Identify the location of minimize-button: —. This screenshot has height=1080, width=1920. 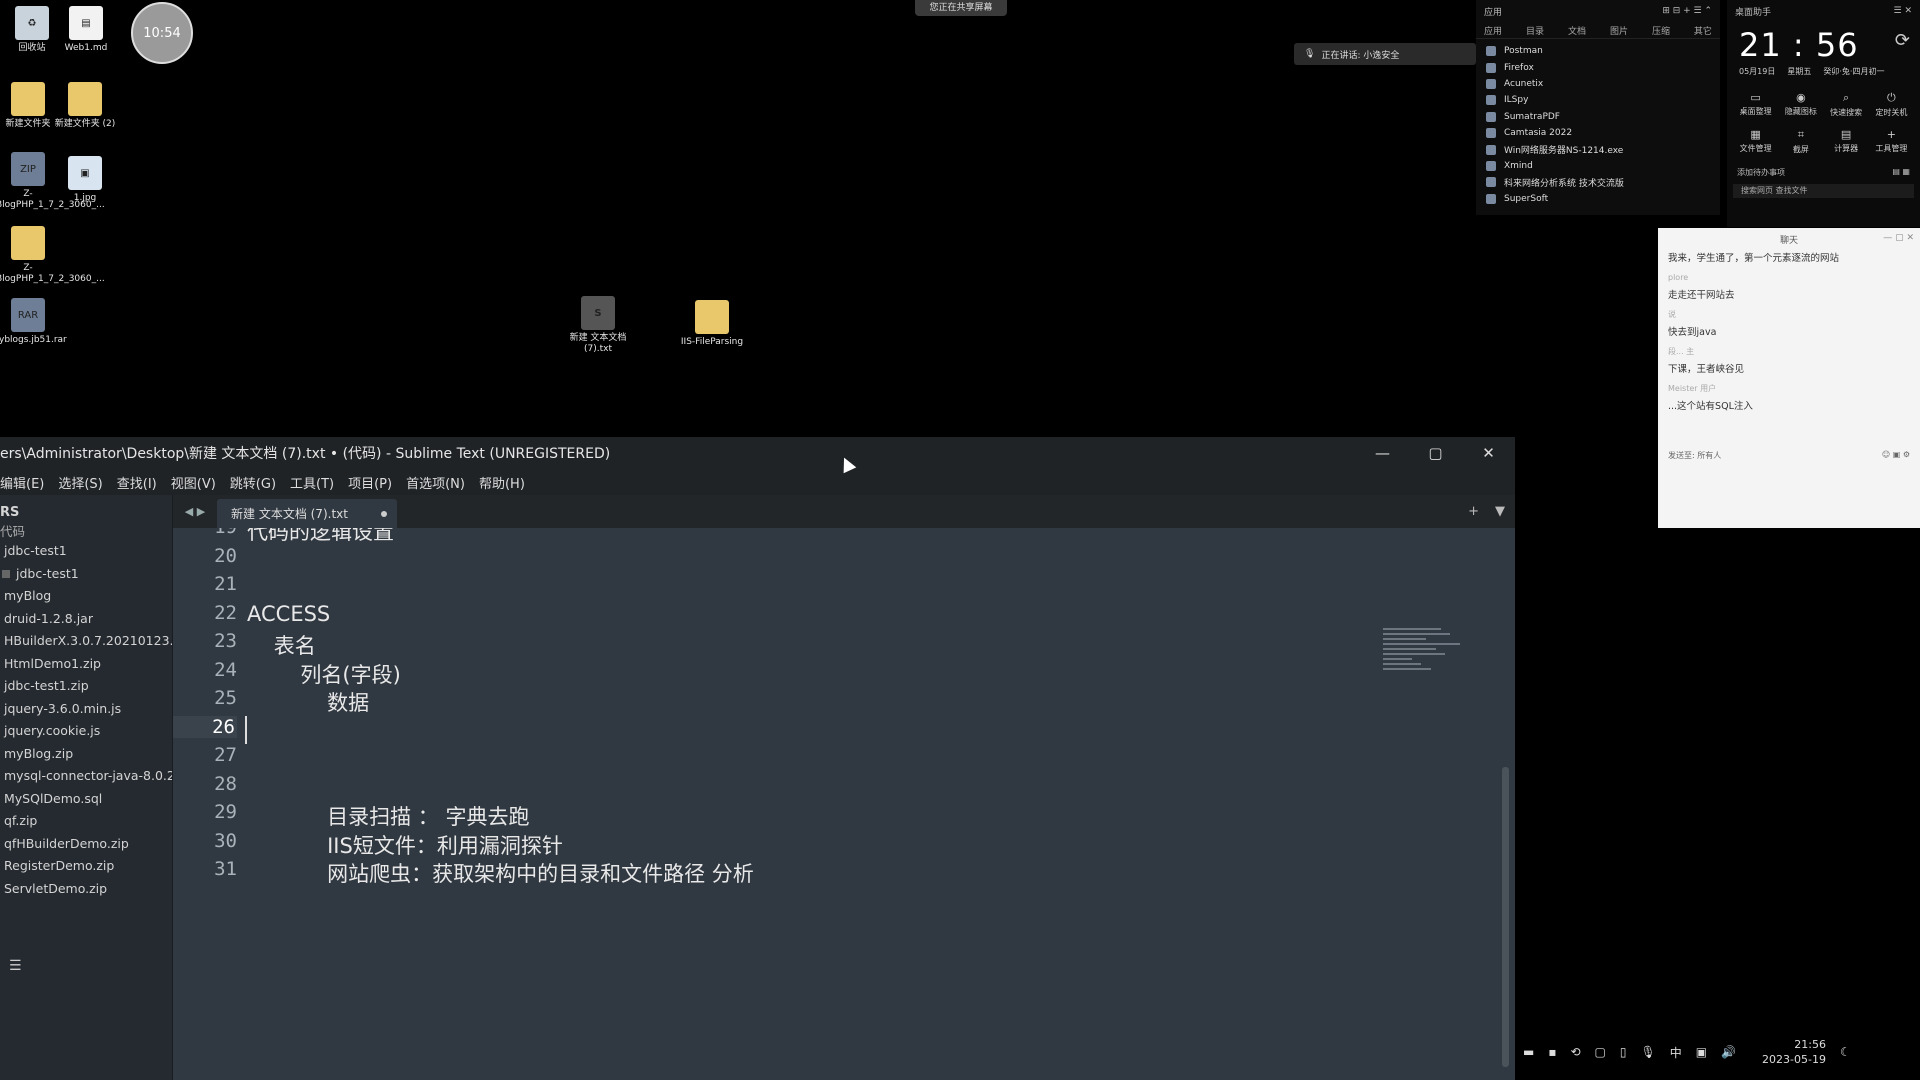
(1382, 453).